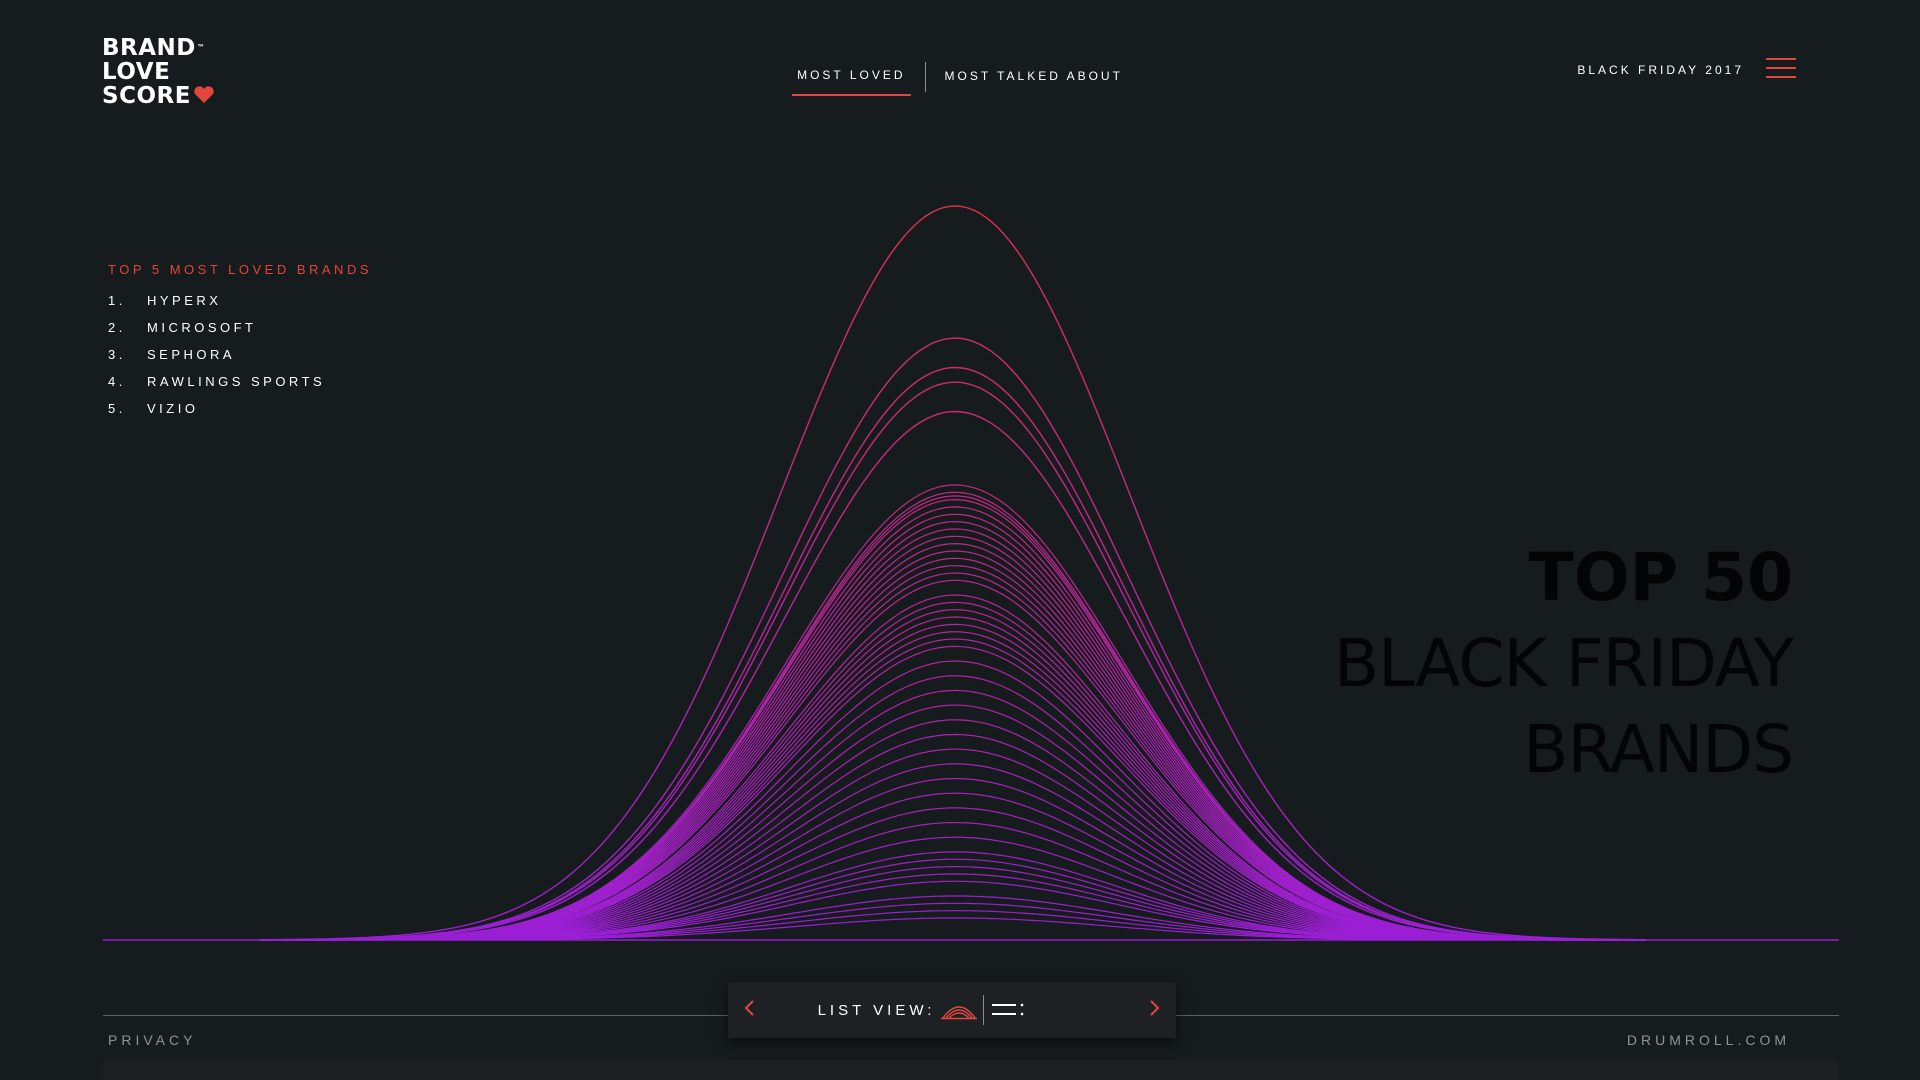 Image resolution: width=1920 pixels, height=1080 pixels. What do you see at coordinates (1008, 1010) in the screenshot?
I see `list-icon` at bounding box center [1008, 1010].